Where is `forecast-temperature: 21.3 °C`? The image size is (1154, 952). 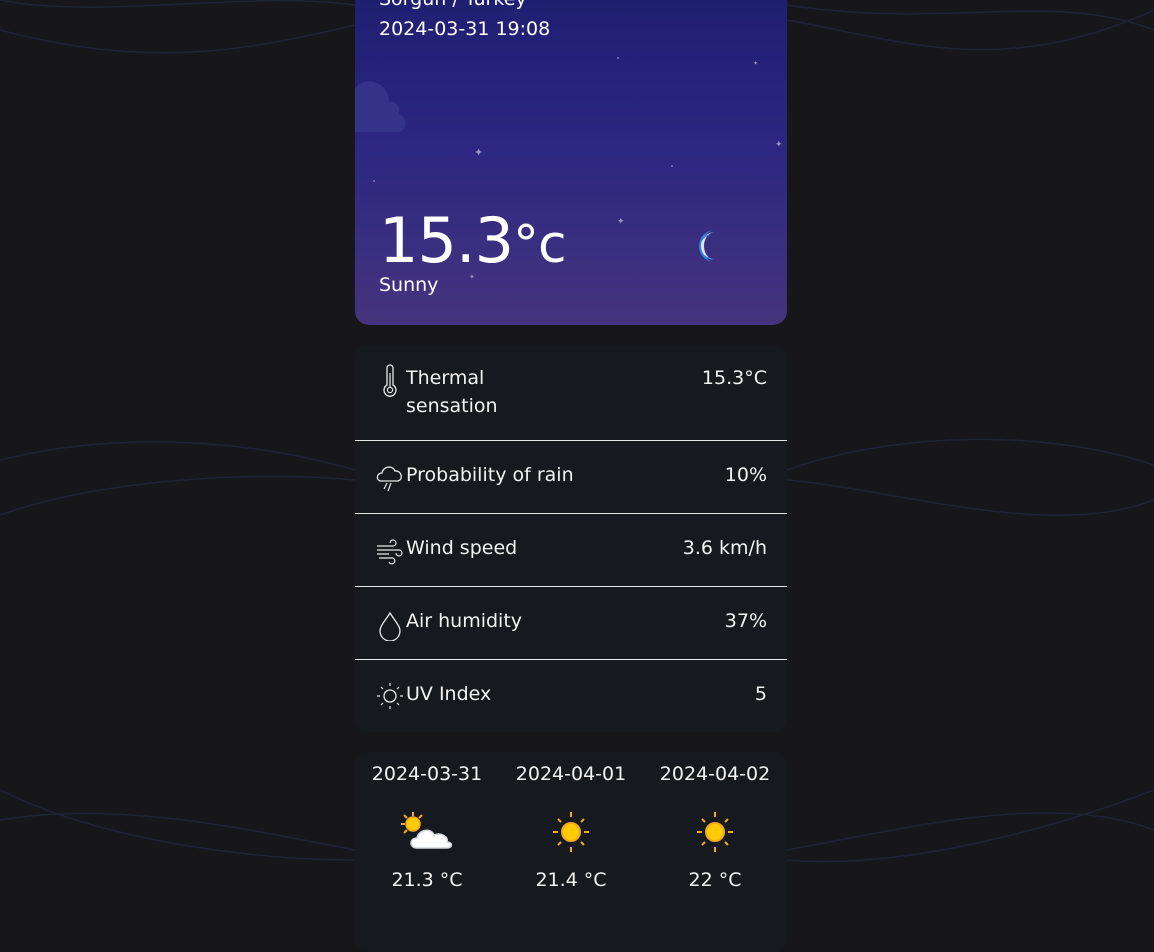
forecast-temperature: 21.3 °C is located at coordinates (427, 880).